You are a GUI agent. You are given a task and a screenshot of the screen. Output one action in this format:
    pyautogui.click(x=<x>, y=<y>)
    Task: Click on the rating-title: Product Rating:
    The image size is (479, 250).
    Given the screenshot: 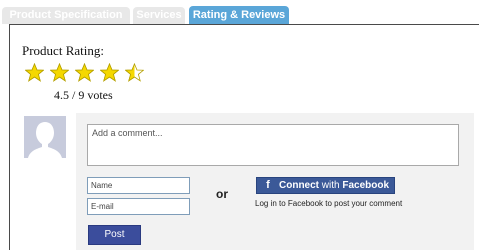 What is the action you would take?
    pyautogui.click(x=63, y=50)
    